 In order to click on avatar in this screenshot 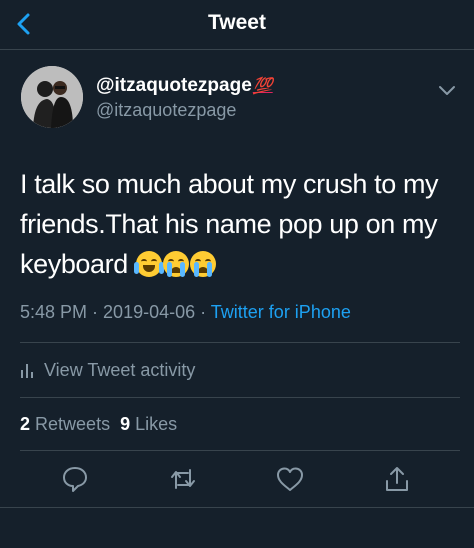, I will do `click(52, 97)`.